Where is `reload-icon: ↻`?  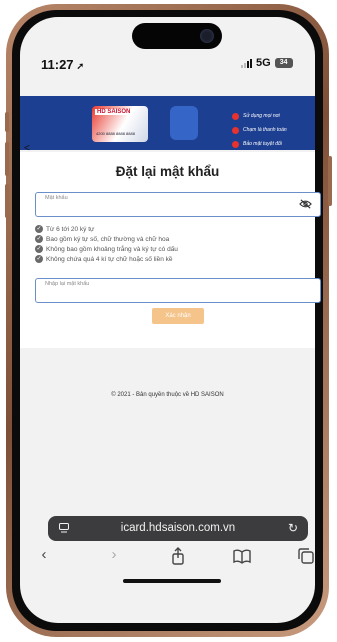
reload-icon: ↻ is located at coordinates (293, 528).